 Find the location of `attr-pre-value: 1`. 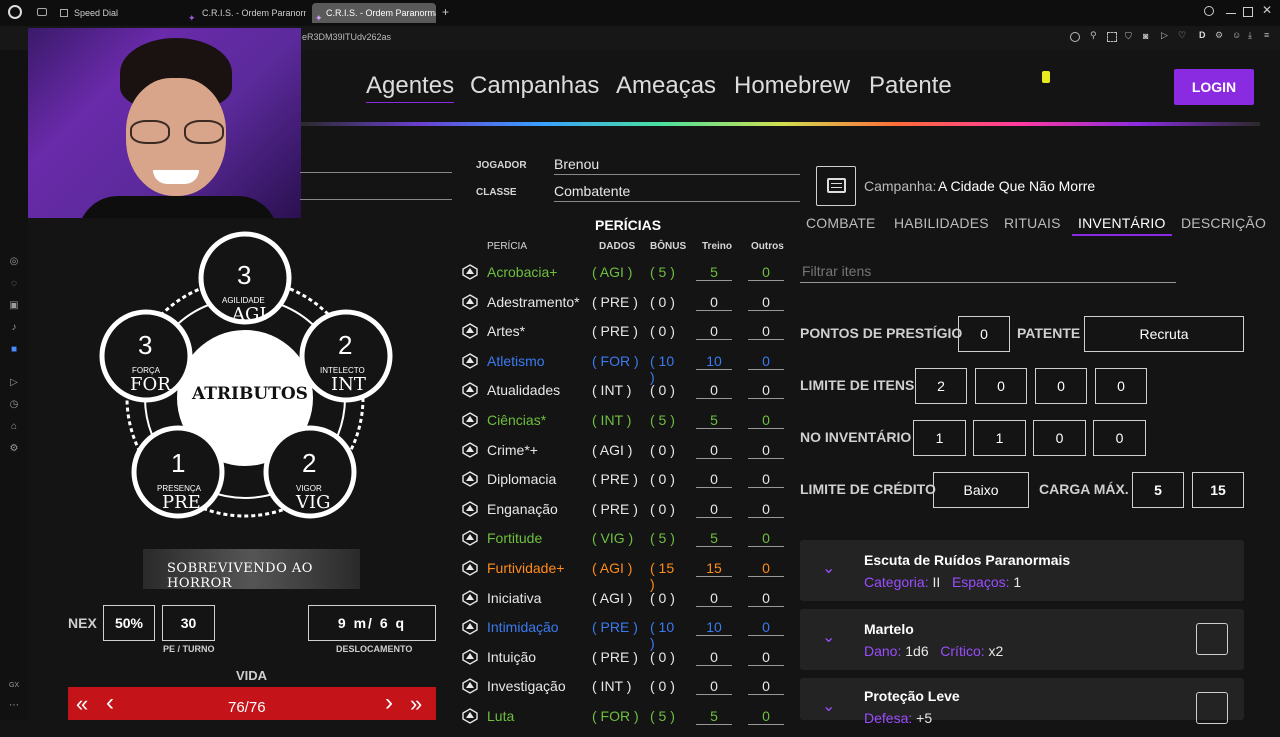

attr-pre-value: 1 is located at coordinates (178, 463).